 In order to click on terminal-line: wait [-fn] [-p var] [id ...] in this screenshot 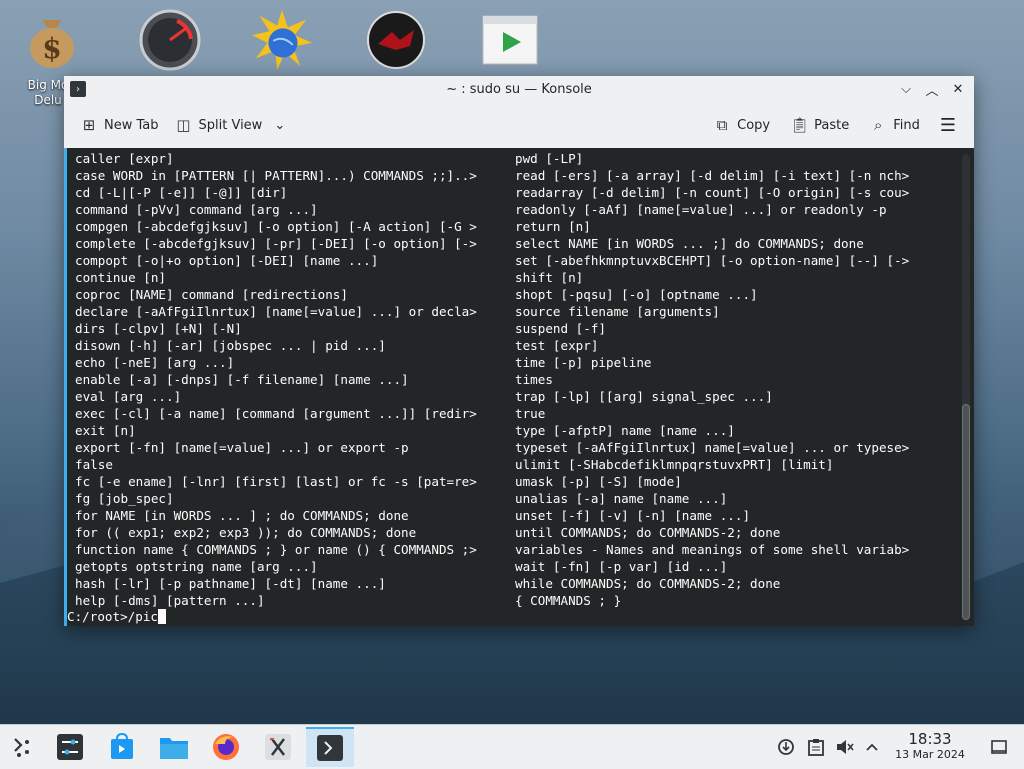, I will do `click(621, 566)`.